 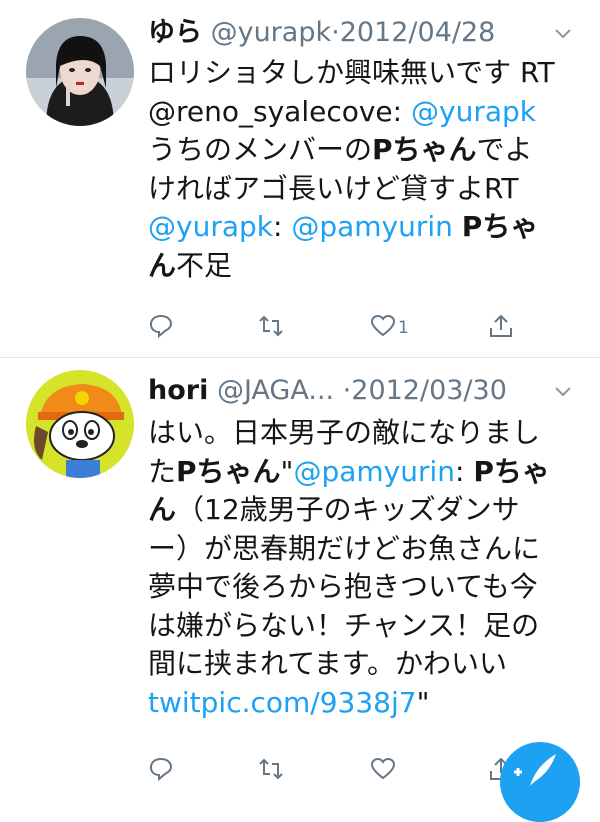 What do you see at coordinates (338, 329) in the screenshot?
I see `tweet-actions: 1` at bounding box center [338, 329].